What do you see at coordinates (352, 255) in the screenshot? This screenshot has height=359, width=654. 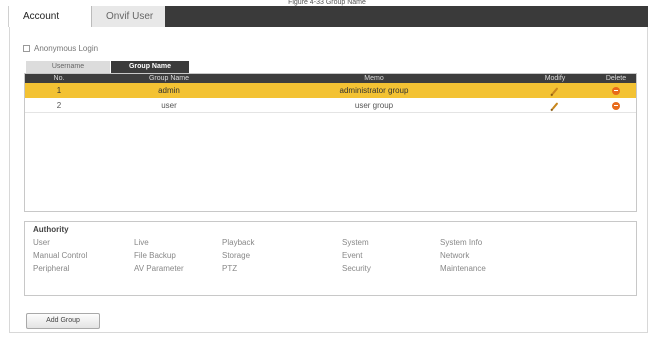 I see `authority-item: Event` at bounding box center [352, 255].